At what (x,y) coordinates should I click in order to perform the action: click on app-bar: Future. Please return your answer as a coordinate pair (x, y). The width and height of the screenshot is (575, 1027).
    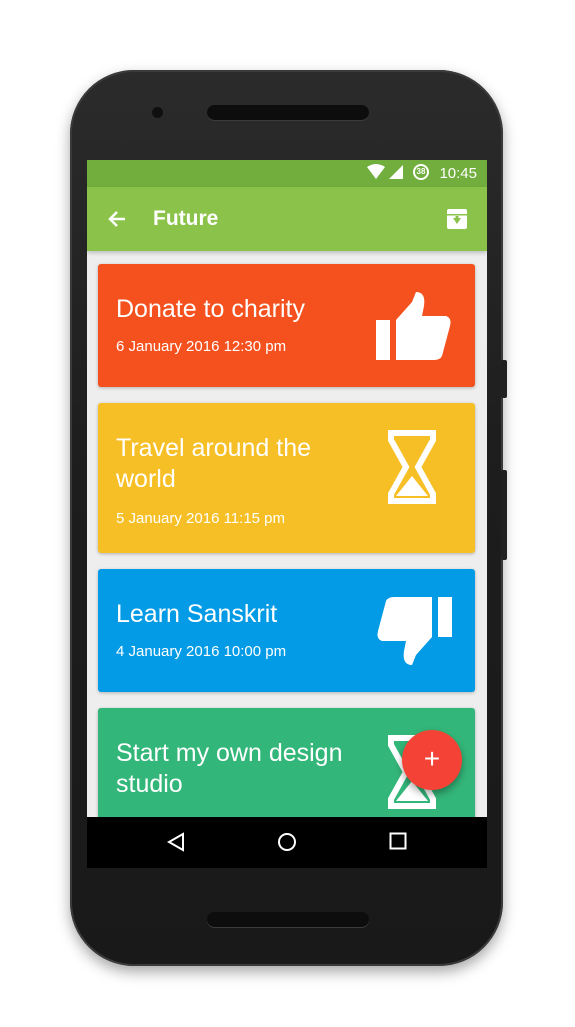
    Looking at the image, I should click on (287, 219).